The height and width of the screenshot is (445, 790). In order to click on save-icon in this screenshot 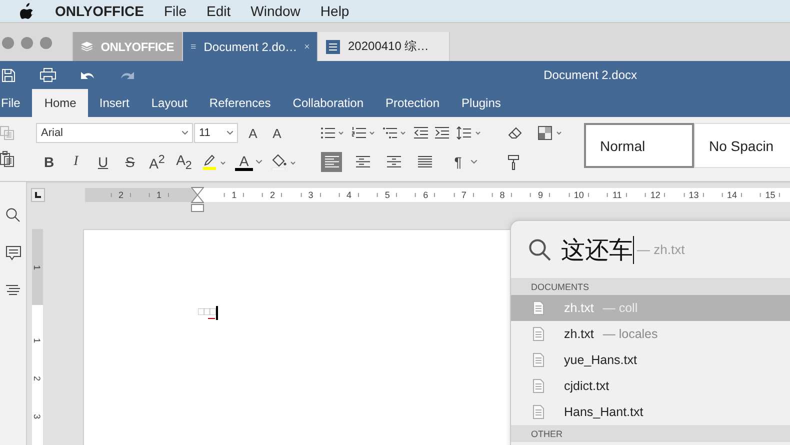, I will do `click(8, 75)`.